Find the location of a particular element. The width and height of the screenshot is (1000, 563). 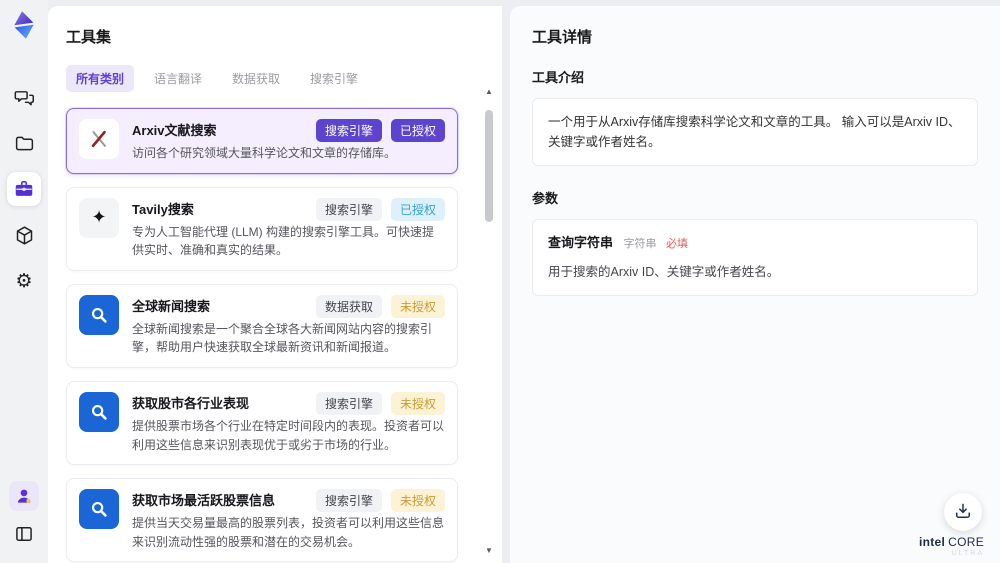

param-description: 用于搜索的Arxiv ID、关键字或作者姓名。 is located at coordinates (664, 271).